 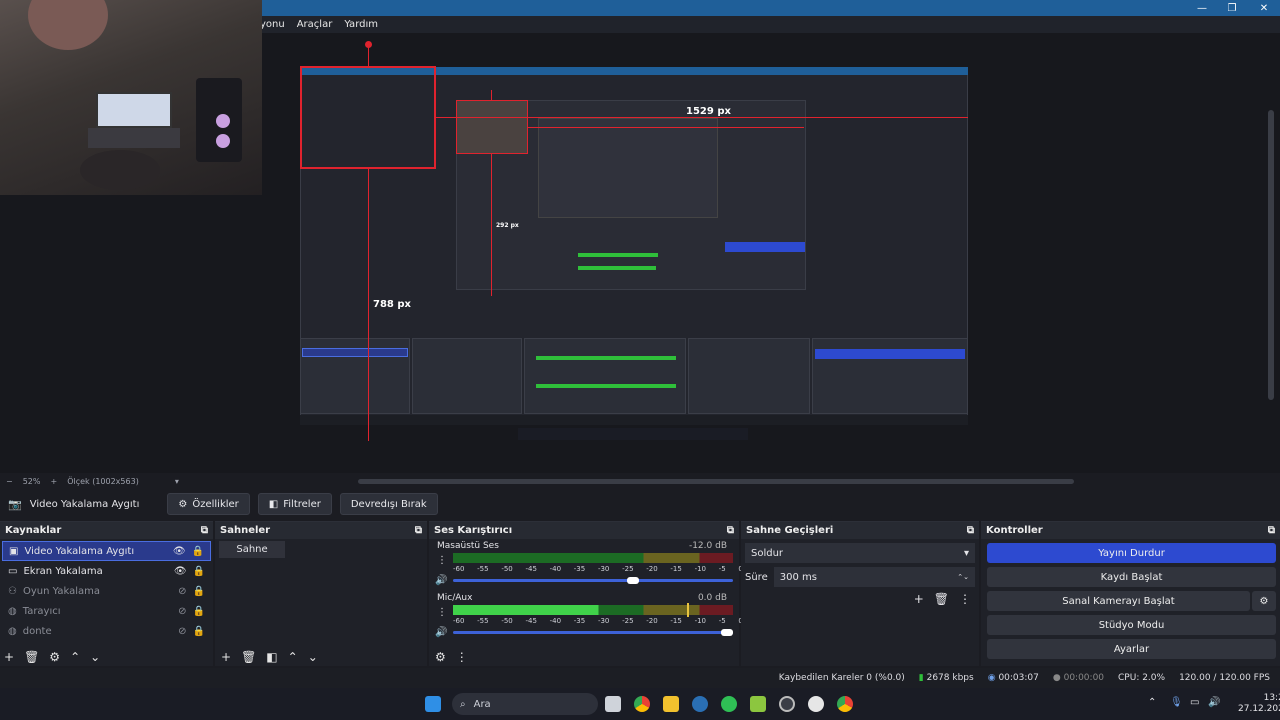 I want to click on preview-horizontal-scrollbar, so click(x=716, y=481).